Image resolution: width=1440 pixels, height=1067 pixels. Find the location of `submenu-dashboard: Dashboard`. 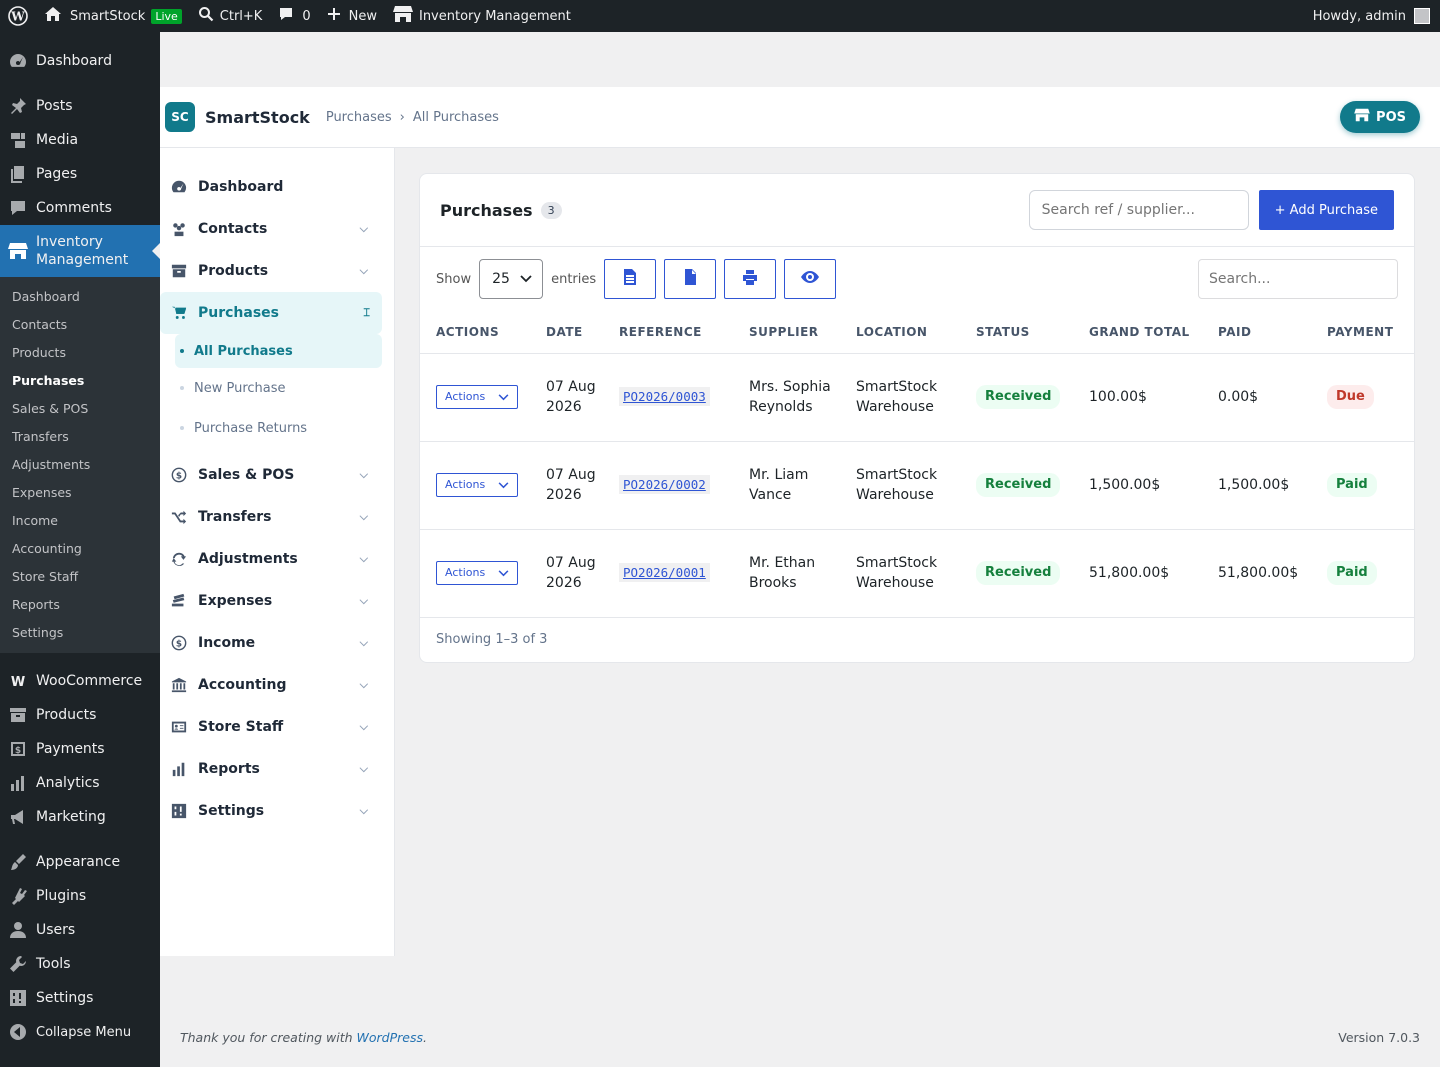

submenu-dashboard: Dashboard is located at coordinates (80, 297).